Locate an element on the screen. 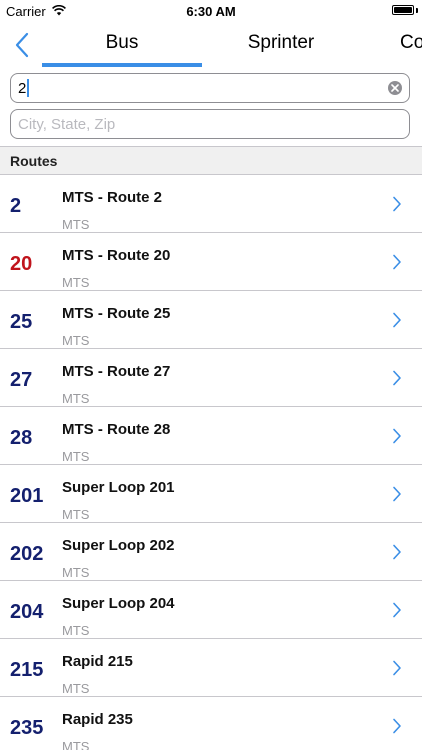  route-row: 235 Rapid 235 MTS is located at coordinates (211, 723).